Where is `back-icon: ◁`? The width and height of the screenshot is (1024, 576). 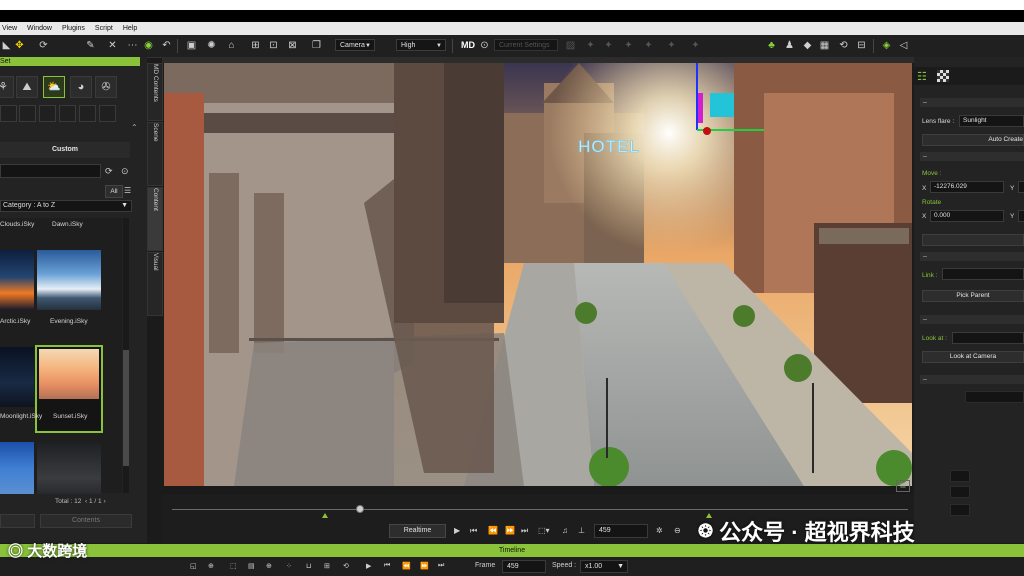
back-icon: ◁ is located at coordinates (903, 45).